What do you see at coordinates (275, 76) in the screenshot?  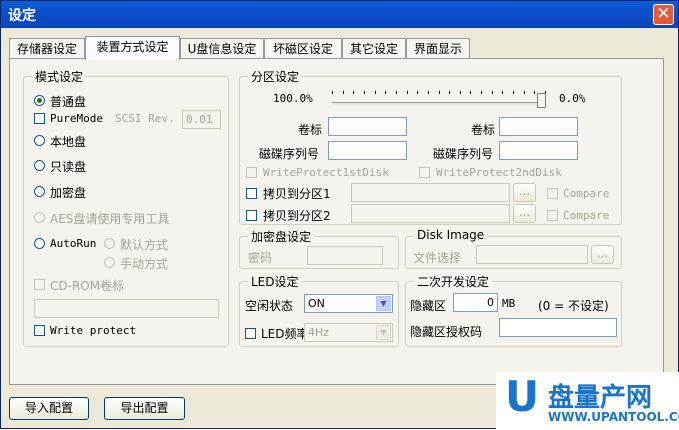 I see `partition-group-legend: 分区设定` at bounding box center [275, 76].